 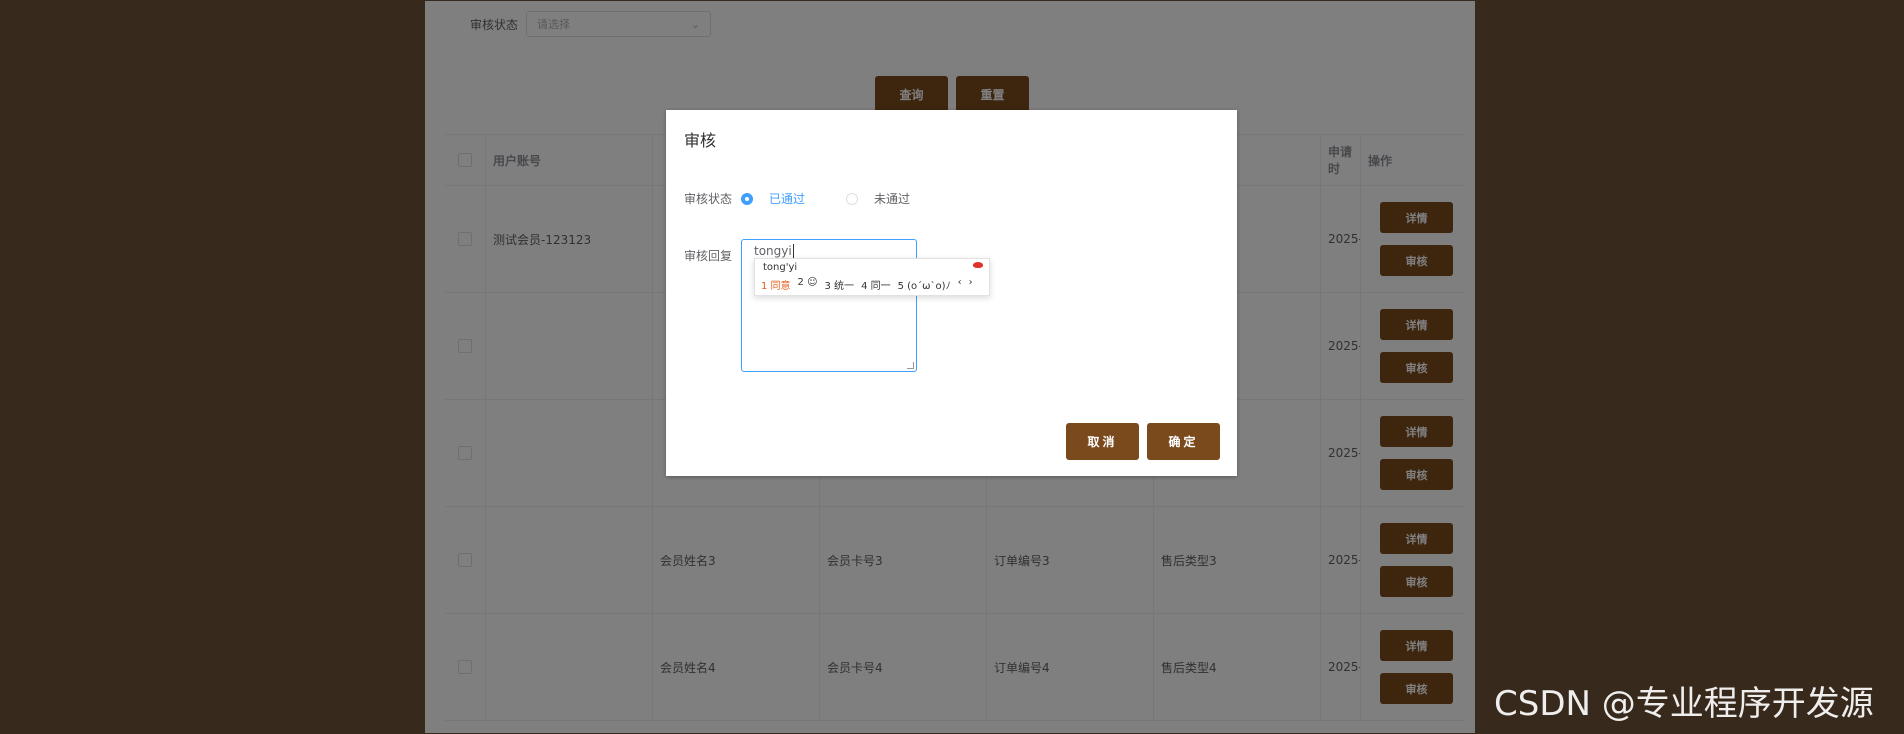 I want to click on ime-candidate: 4 同一, so click(x=876, y=284).